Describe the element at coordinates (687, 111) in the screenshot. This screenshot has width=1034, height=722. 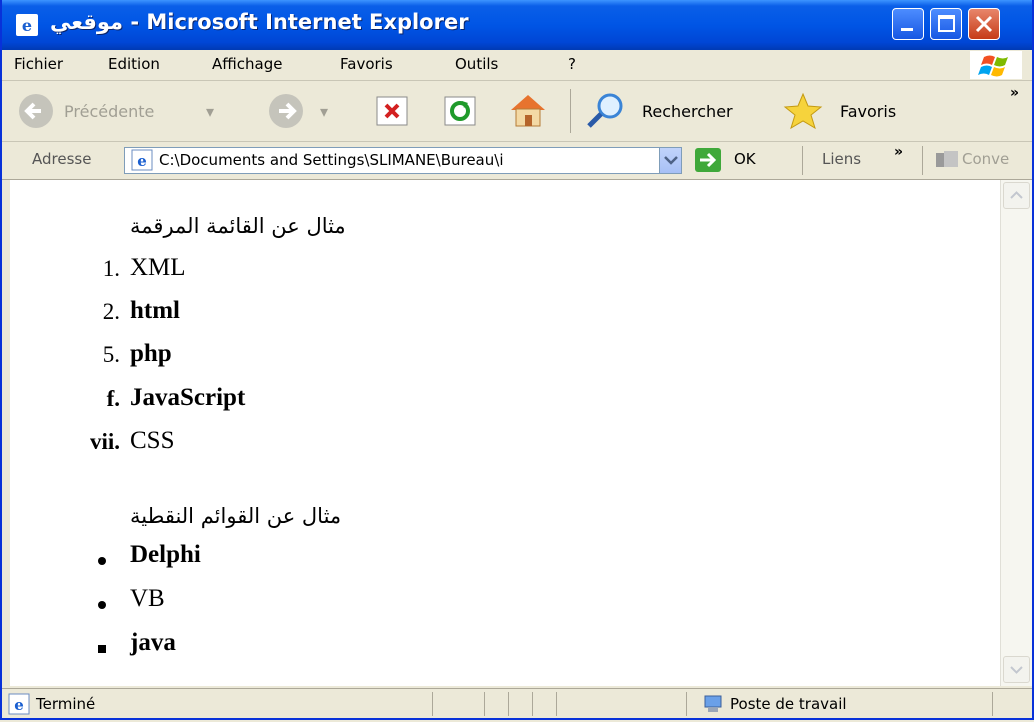
I see `search-label: Rechercher` at that location.